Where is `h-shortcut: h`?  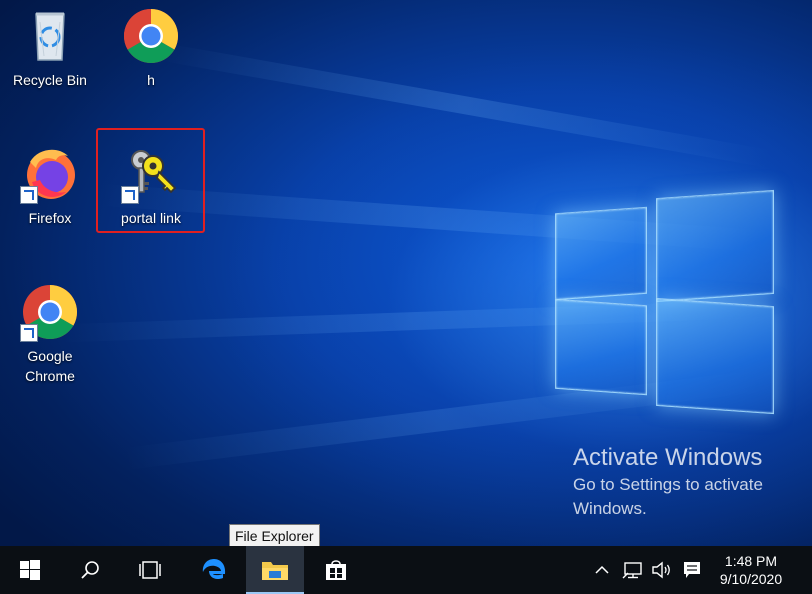 h-shortcut: h is located at coordinates (151, 47).